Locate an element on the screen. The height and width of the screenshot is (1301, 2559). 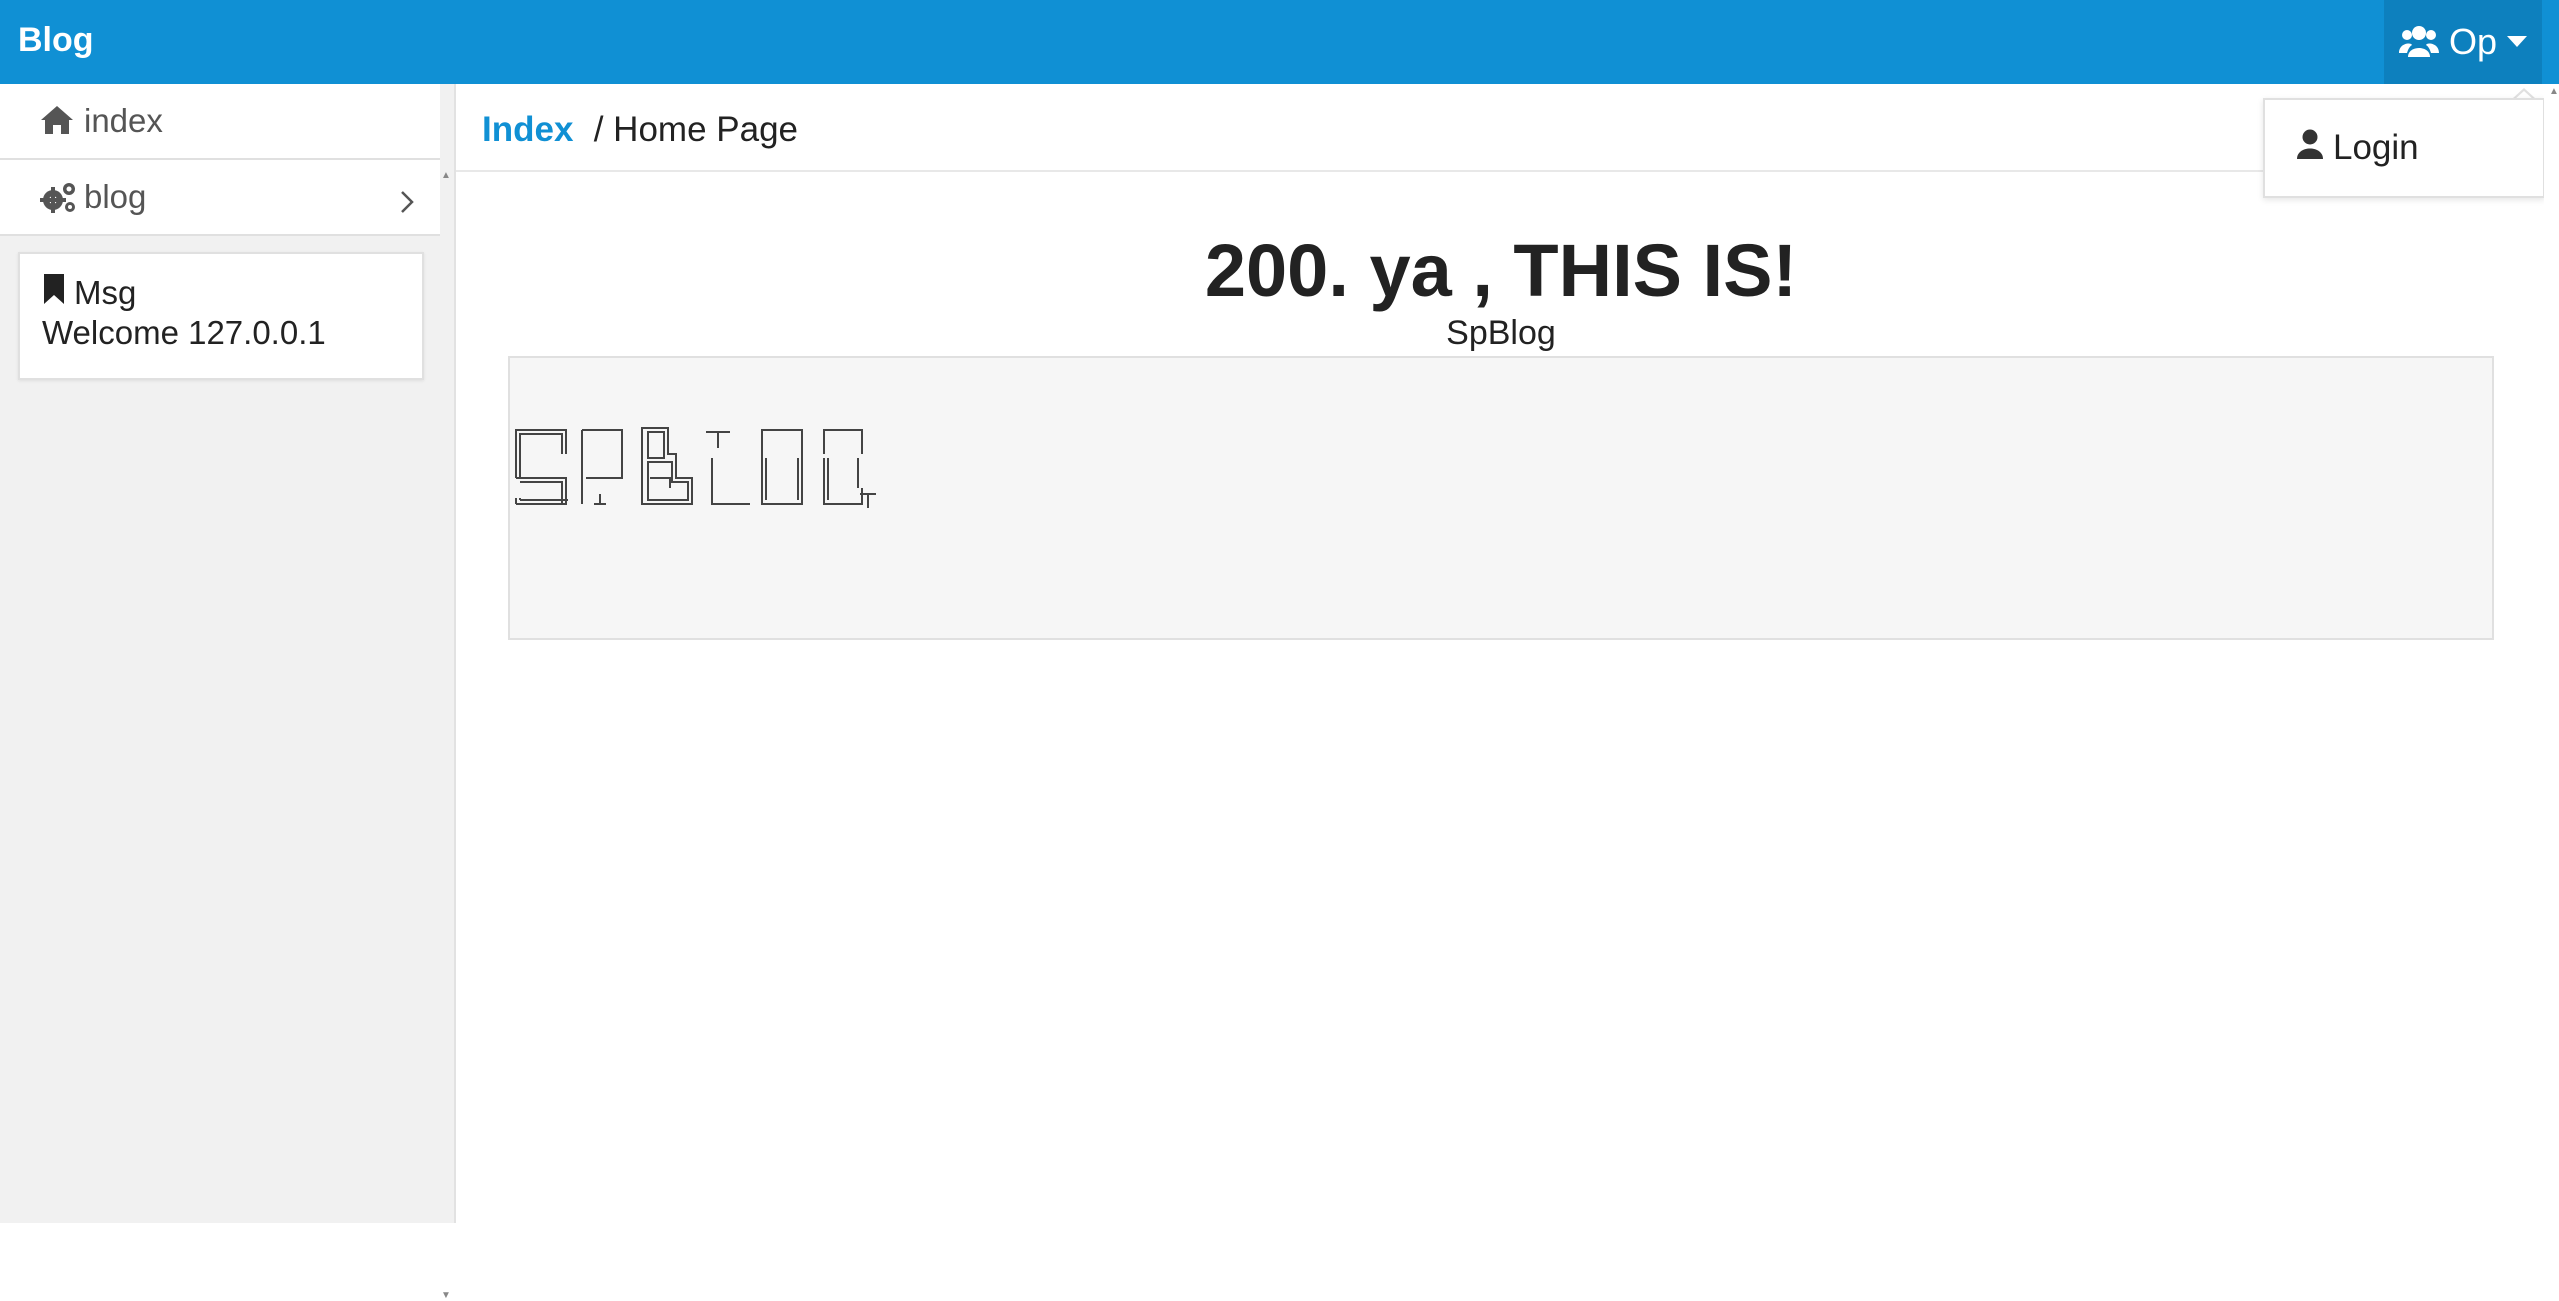
page-title: 200. ya , THIS IS! is located at coordinates (1501, 270).